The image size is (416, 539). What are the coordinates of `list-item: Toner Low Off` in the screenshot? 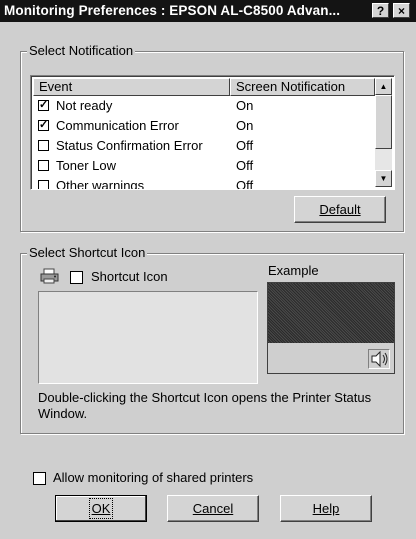 It's located at (204, 166).